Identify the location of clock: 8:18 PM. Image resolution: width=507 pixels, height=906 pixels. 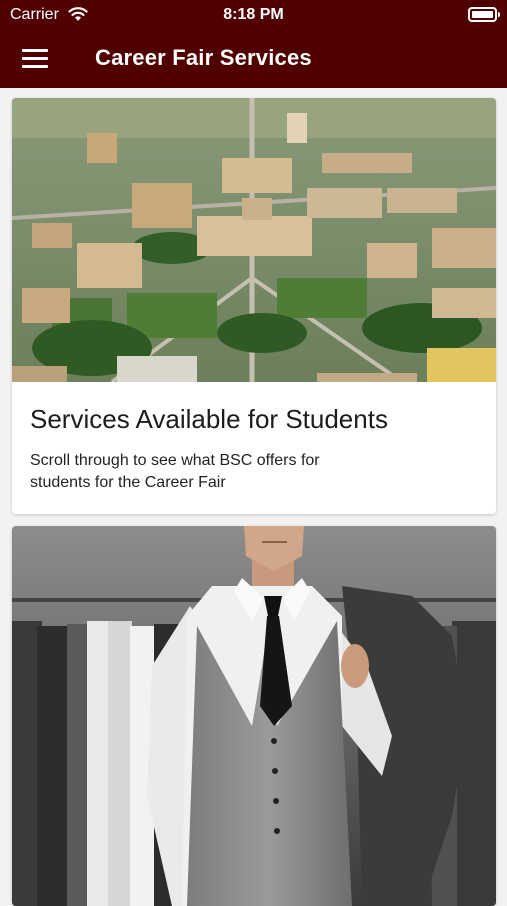
(253, 14).